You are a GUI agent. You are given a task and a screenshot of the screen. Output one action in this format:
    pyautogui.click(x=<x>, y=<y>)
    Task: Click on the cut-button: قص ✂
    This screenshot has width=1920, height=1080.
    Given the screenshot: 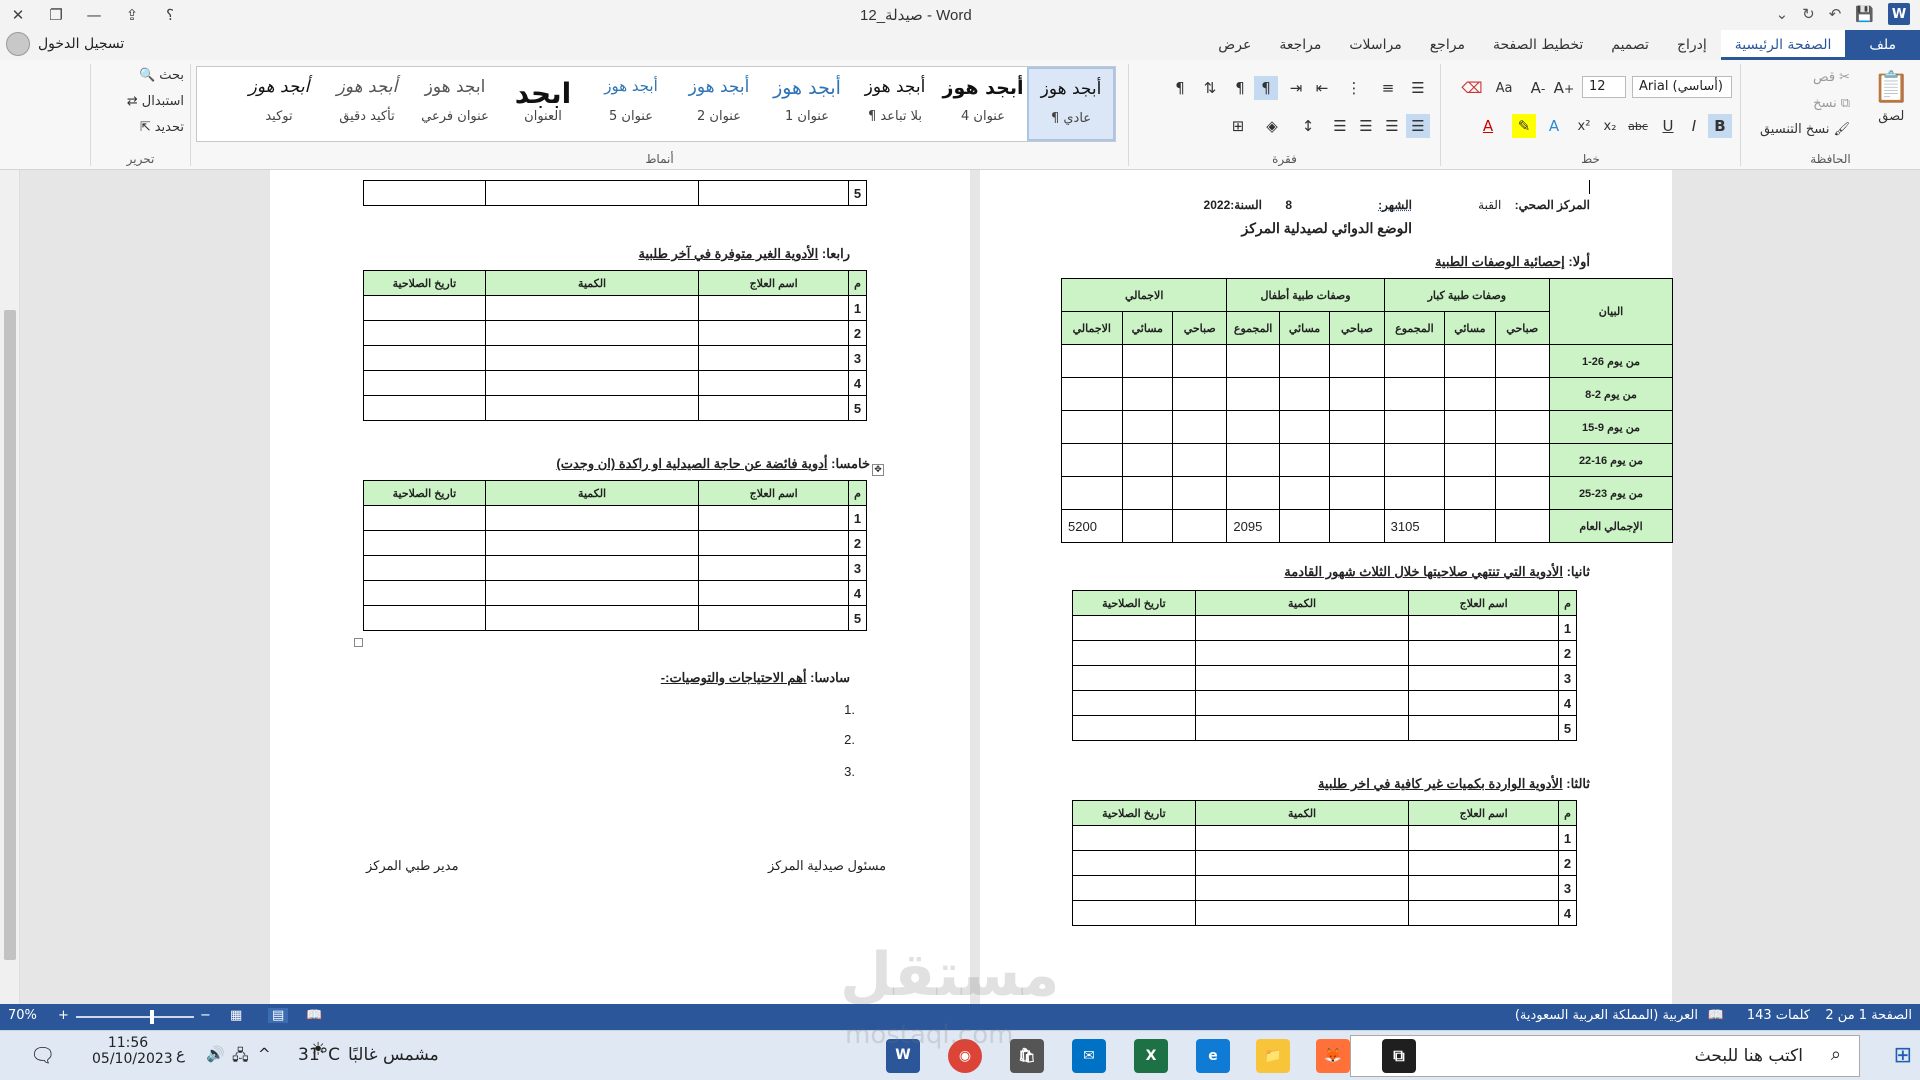 What is the action you would take?
    pyautogui.click(x=1831, y=77)
    